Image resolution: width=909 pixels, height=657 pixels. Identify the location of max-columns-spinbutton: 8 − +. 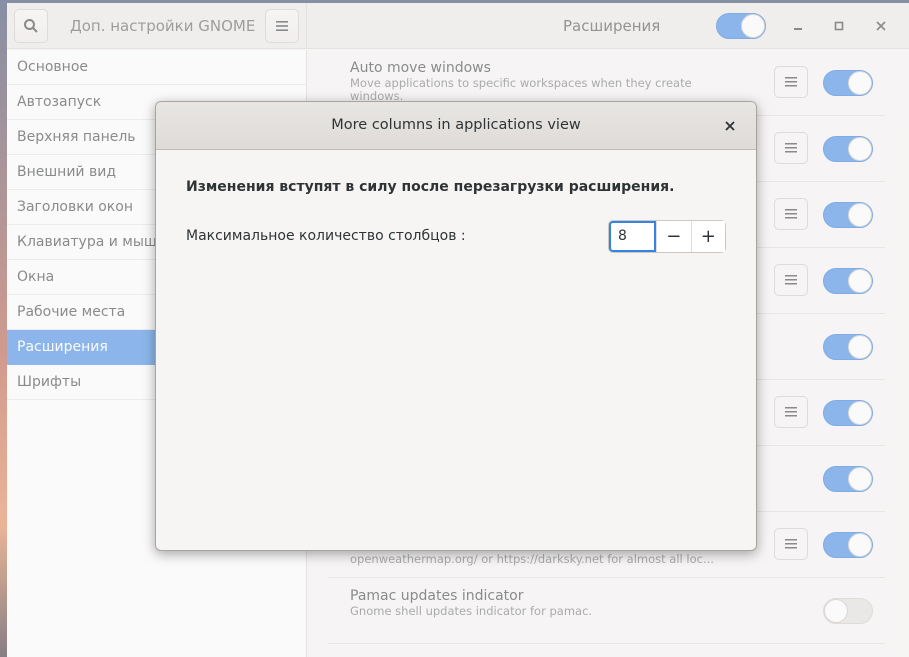
(667, 236).